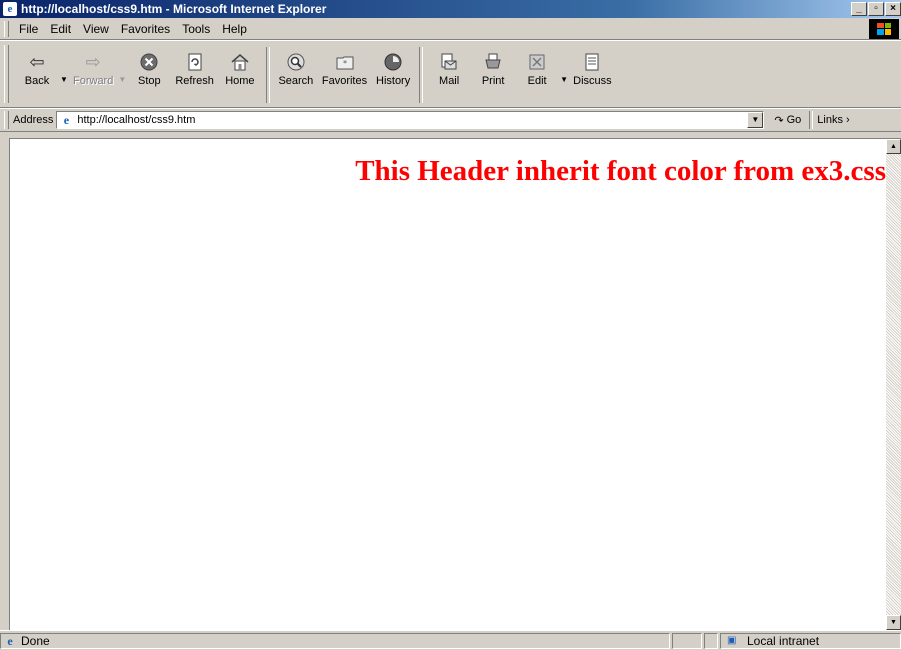 The width and height of the screenshot is (901, 650). What do you see at coordinates (64, 75) in the screenshot?
I see `back-dropdown-icon: ▼` at bounding box center [64, 75].